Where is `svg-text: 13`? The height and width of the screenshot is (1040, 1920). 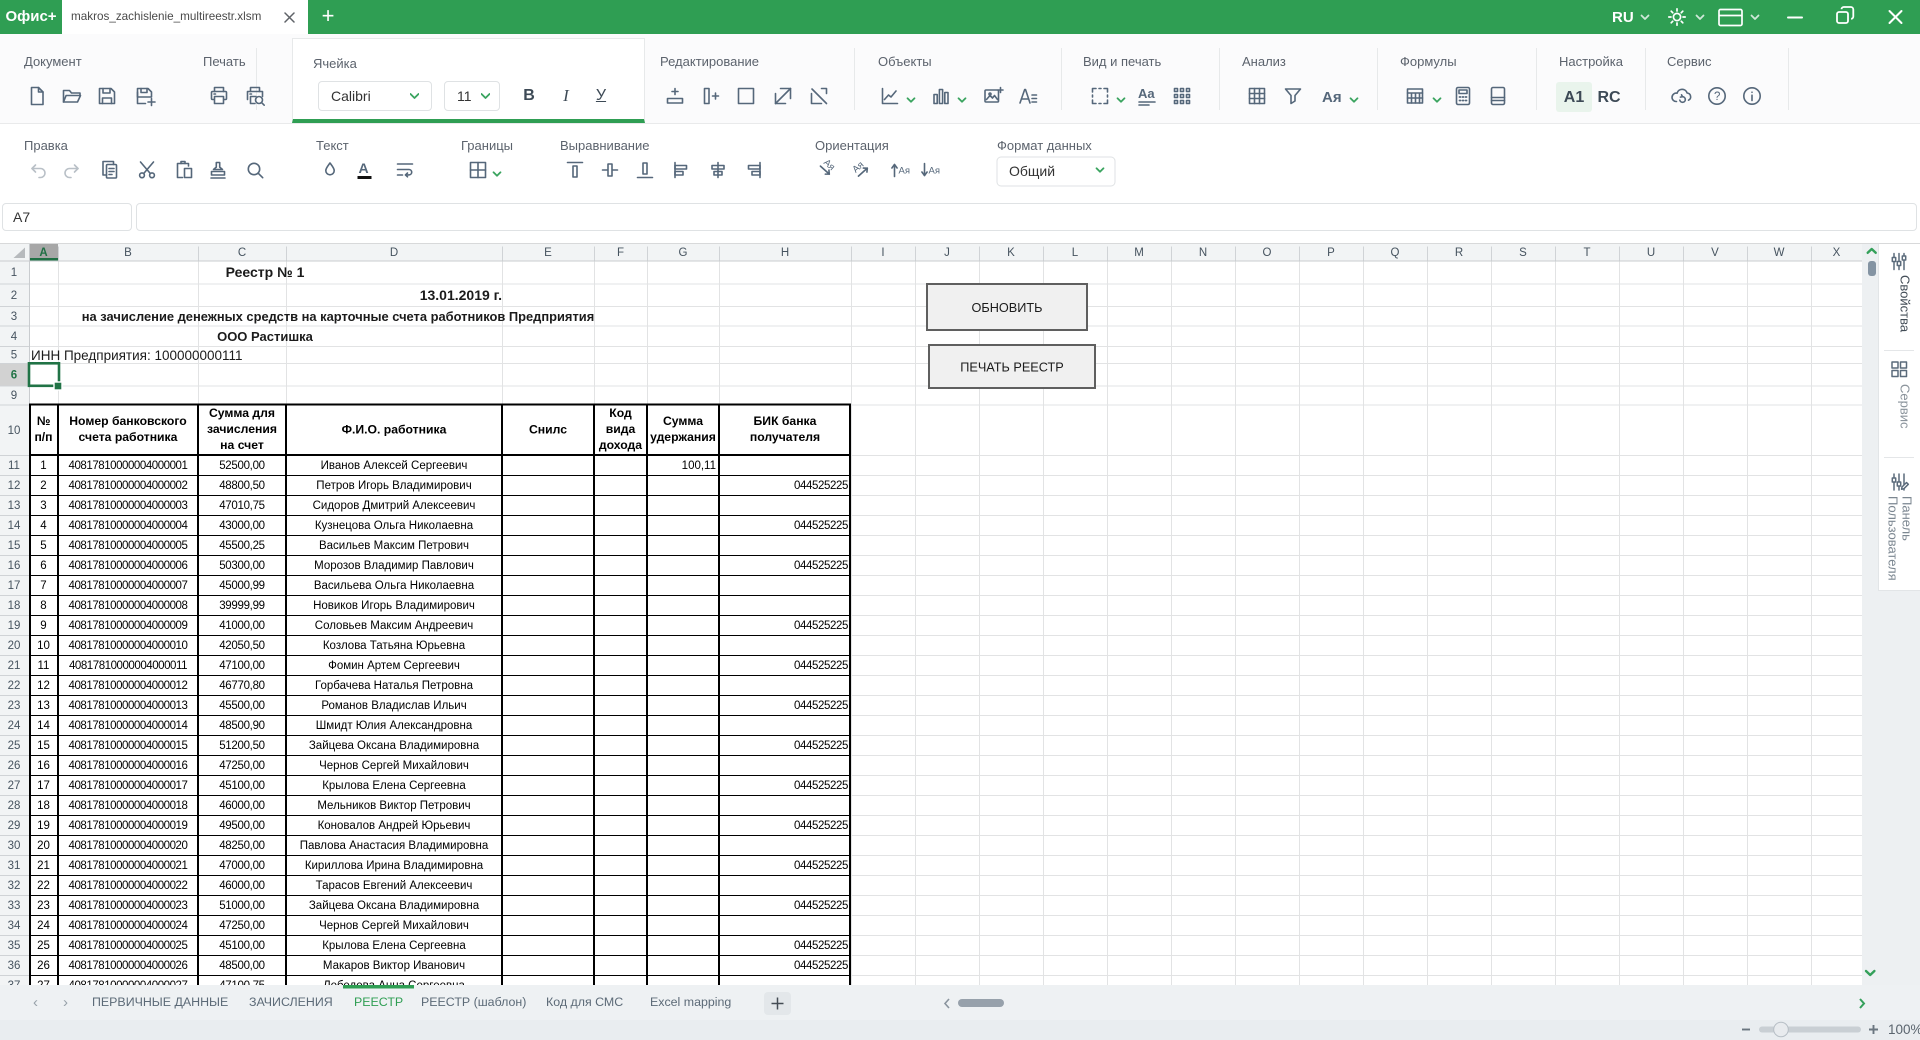 svg-text: 13 is located at coordinates (14, 506).